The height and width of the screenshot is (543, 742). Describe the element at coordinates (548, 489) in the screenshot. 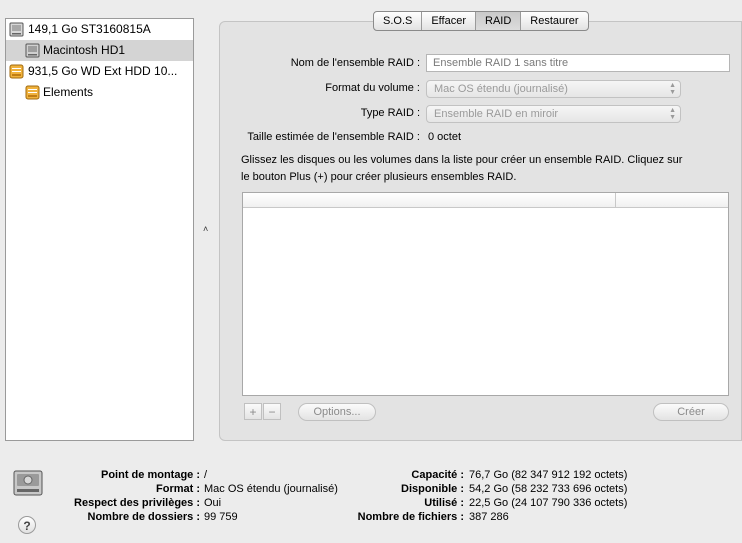

I see `available-value: 54,2 Go (58 232 733 696 octets)` at that location.